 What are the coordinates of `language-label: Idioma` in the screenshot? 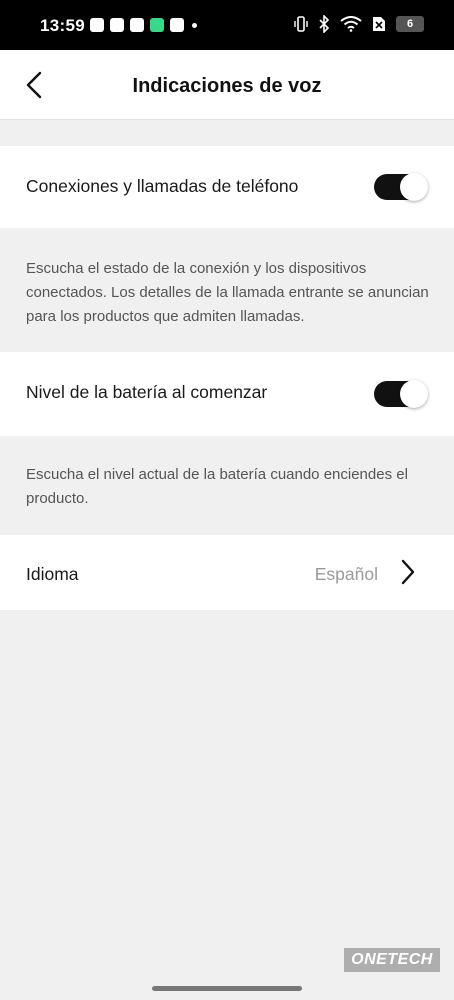 It's located at (52, 574).